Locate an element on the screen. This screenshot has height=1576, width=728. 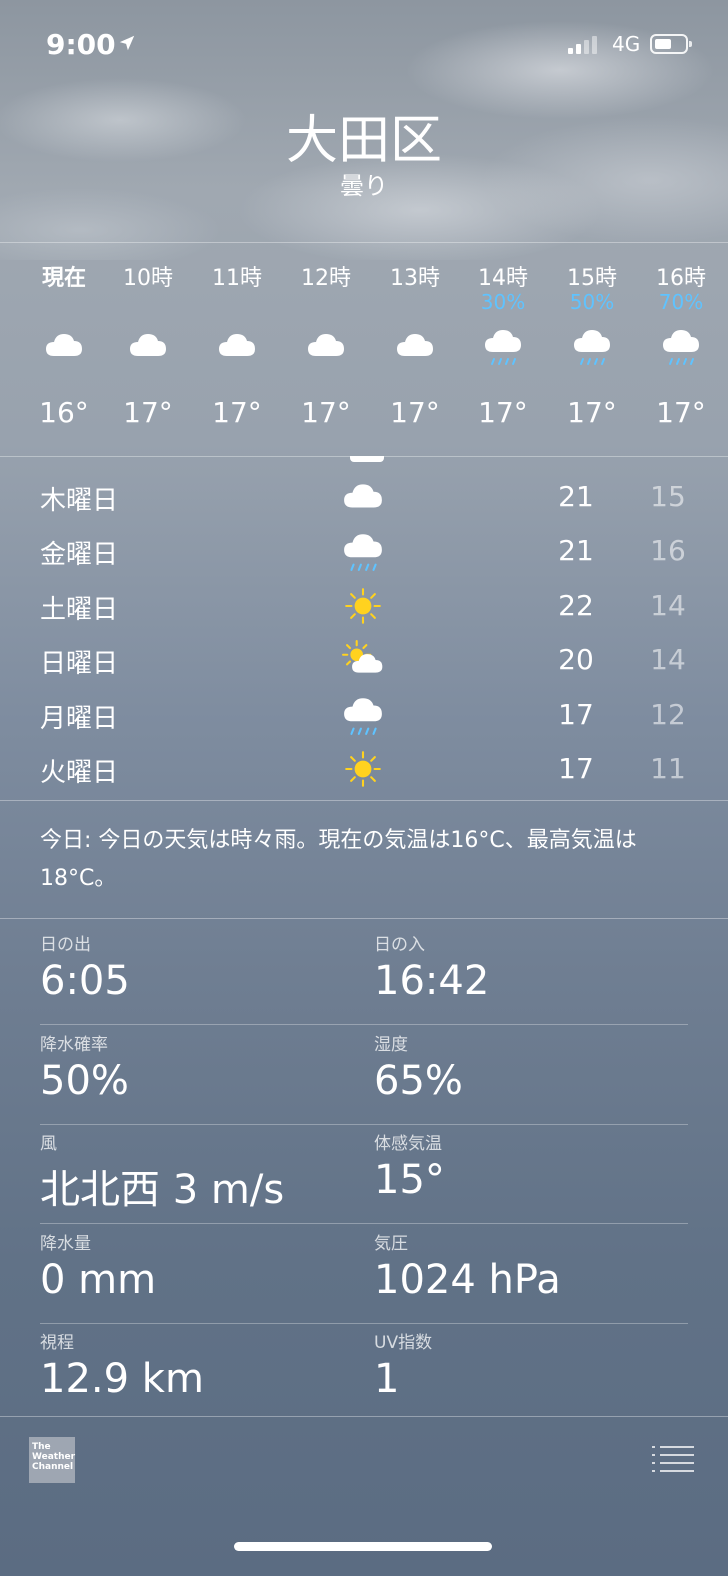
detail-row: 降水確率 50% 湿度 65% is located at coordinates (364, 1074).